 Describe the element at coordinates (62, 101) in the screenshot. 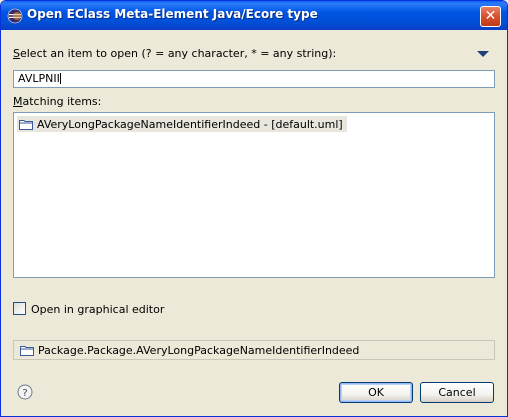

I see `matching-label-text: atching items:` at that location.